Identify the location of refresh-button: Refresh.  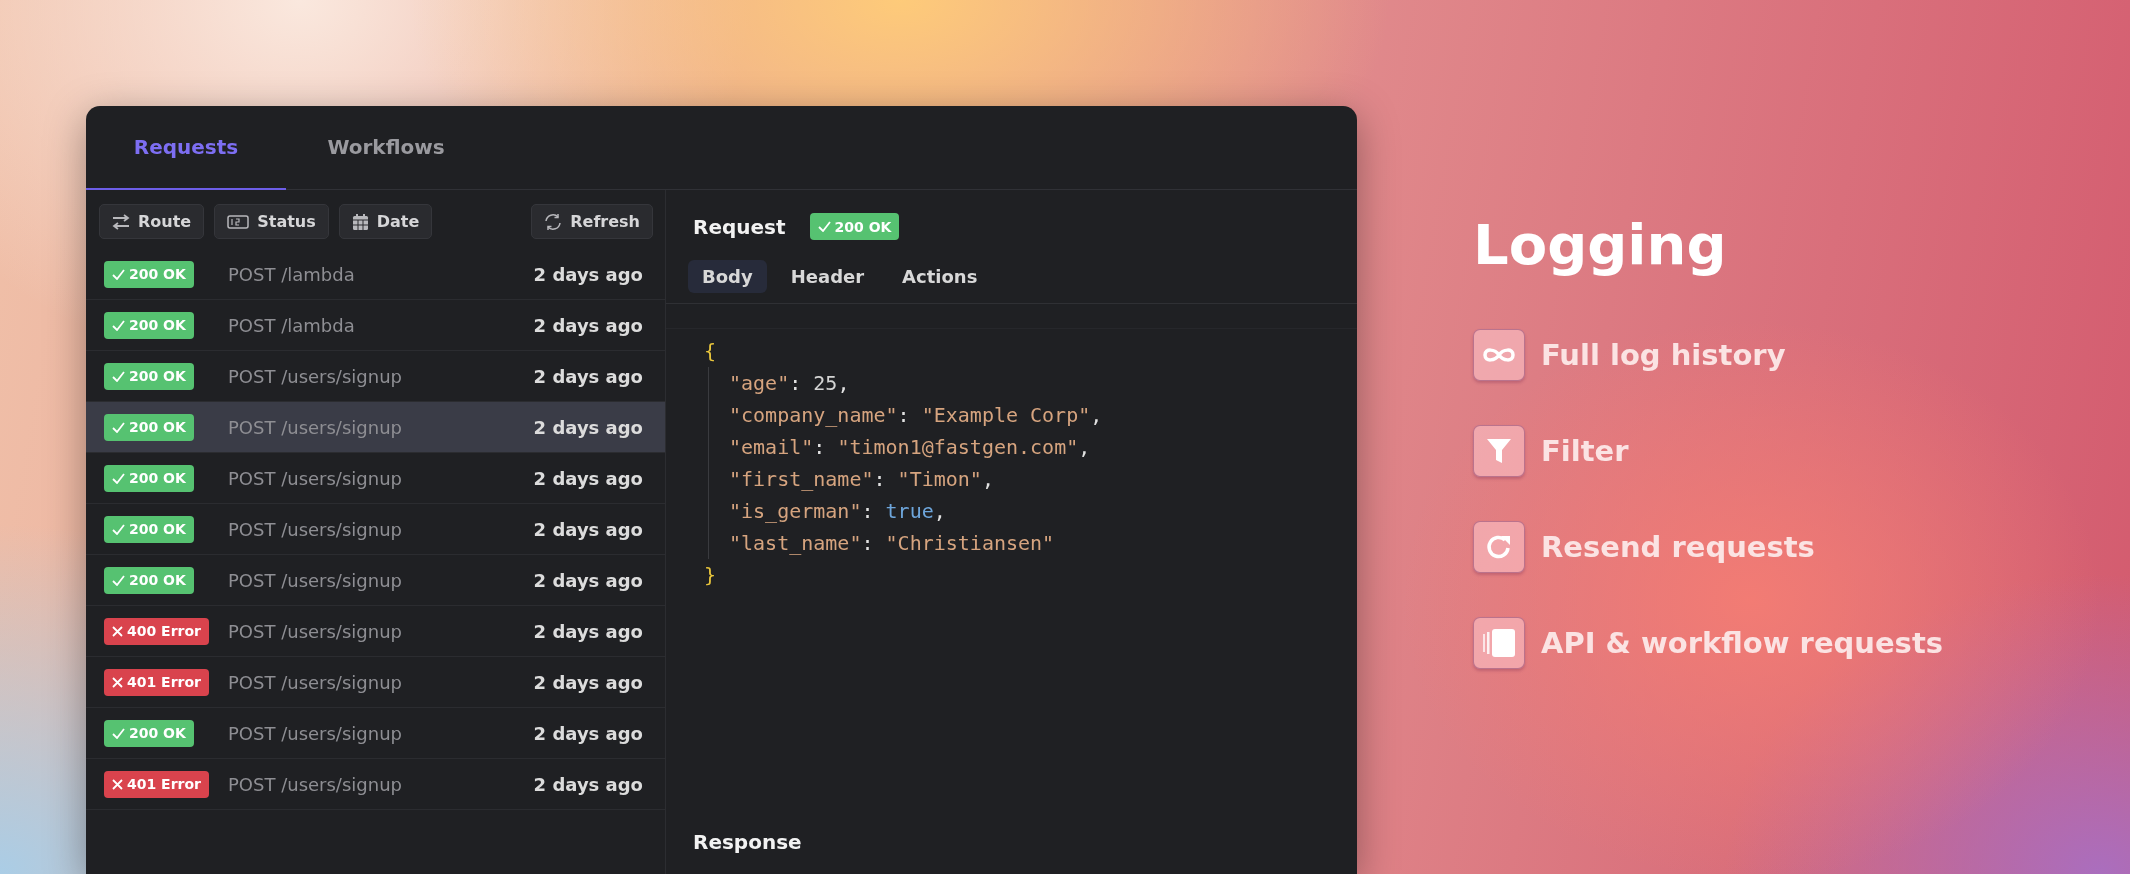
(592, 221).